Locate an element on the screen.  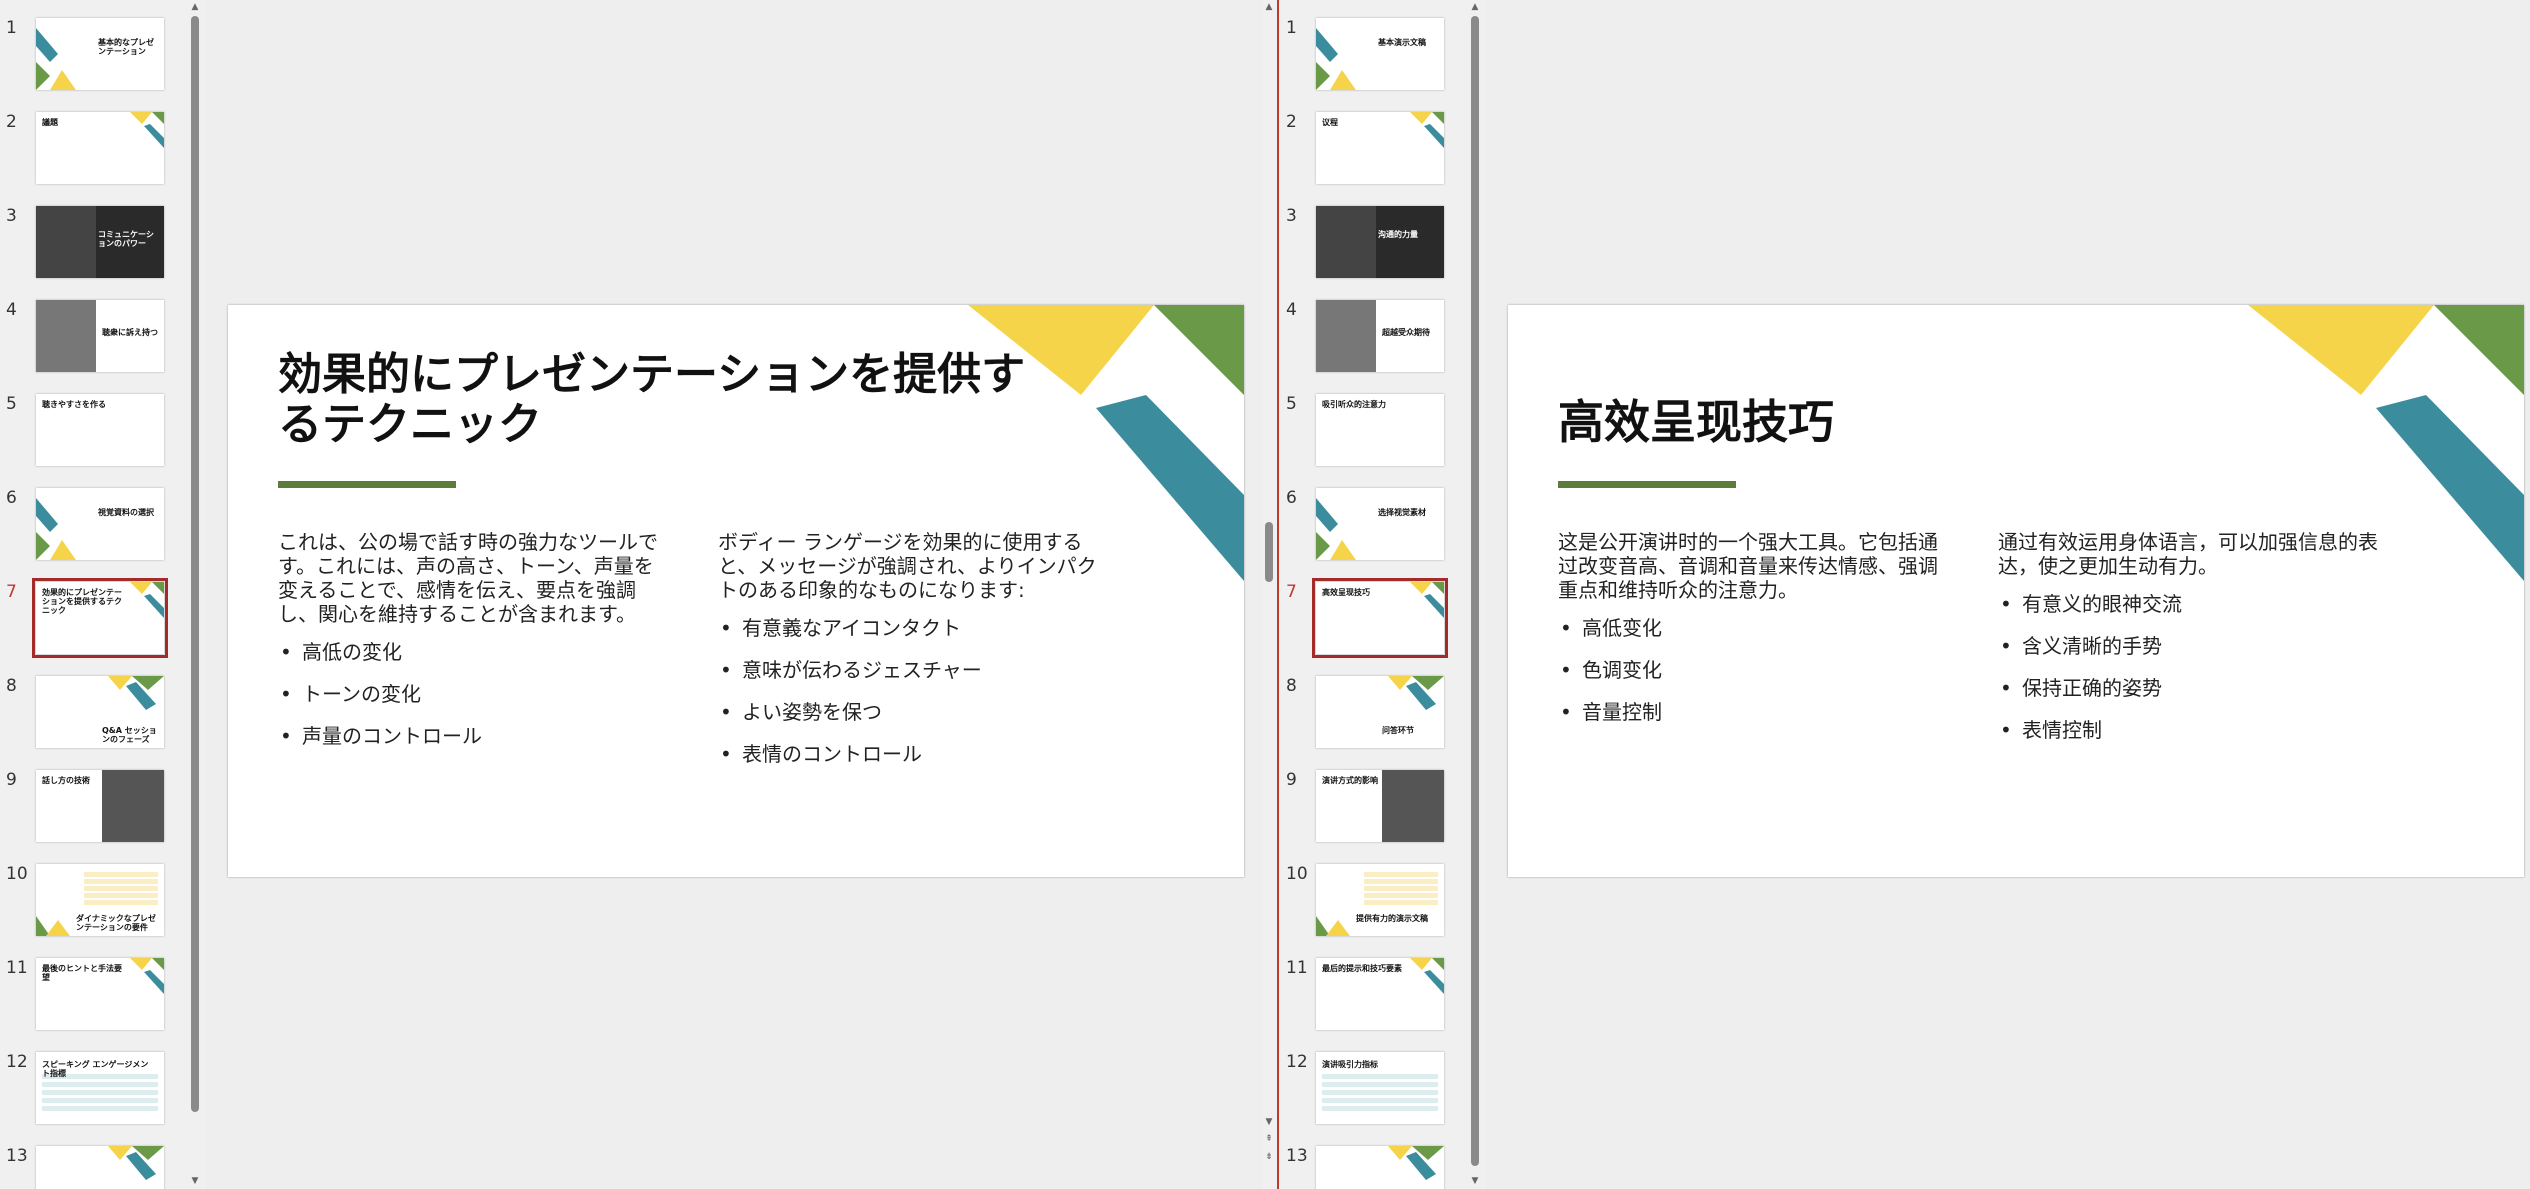
thumbnail-preview: 演讲方式的影响 is located at coordinates (1380, 806).